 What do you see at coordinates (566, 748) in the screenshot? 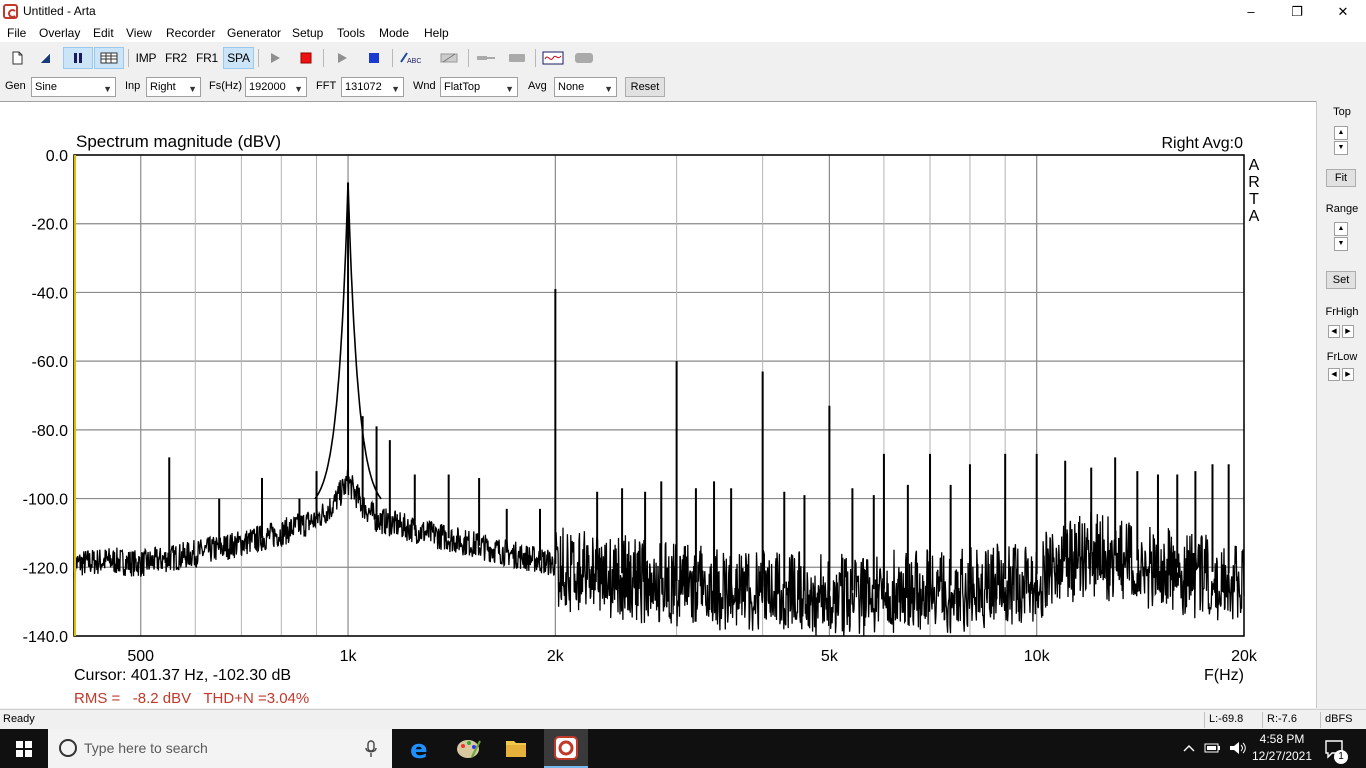
I see `arta-taskbar-icon` at bounding box center [566, 748].